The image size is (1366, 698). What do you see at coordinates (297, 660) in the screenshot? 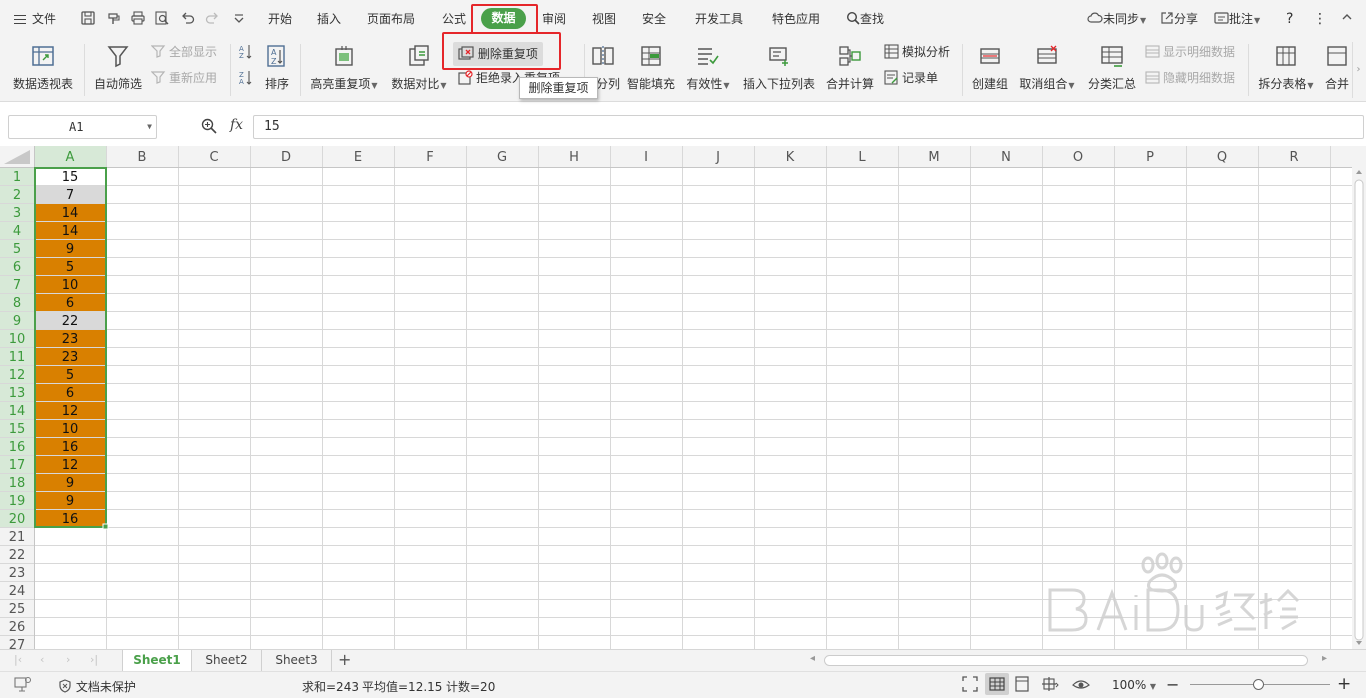
I see `sheet-tab-sheet3: Sheet3` at bounding box center [297, 660].